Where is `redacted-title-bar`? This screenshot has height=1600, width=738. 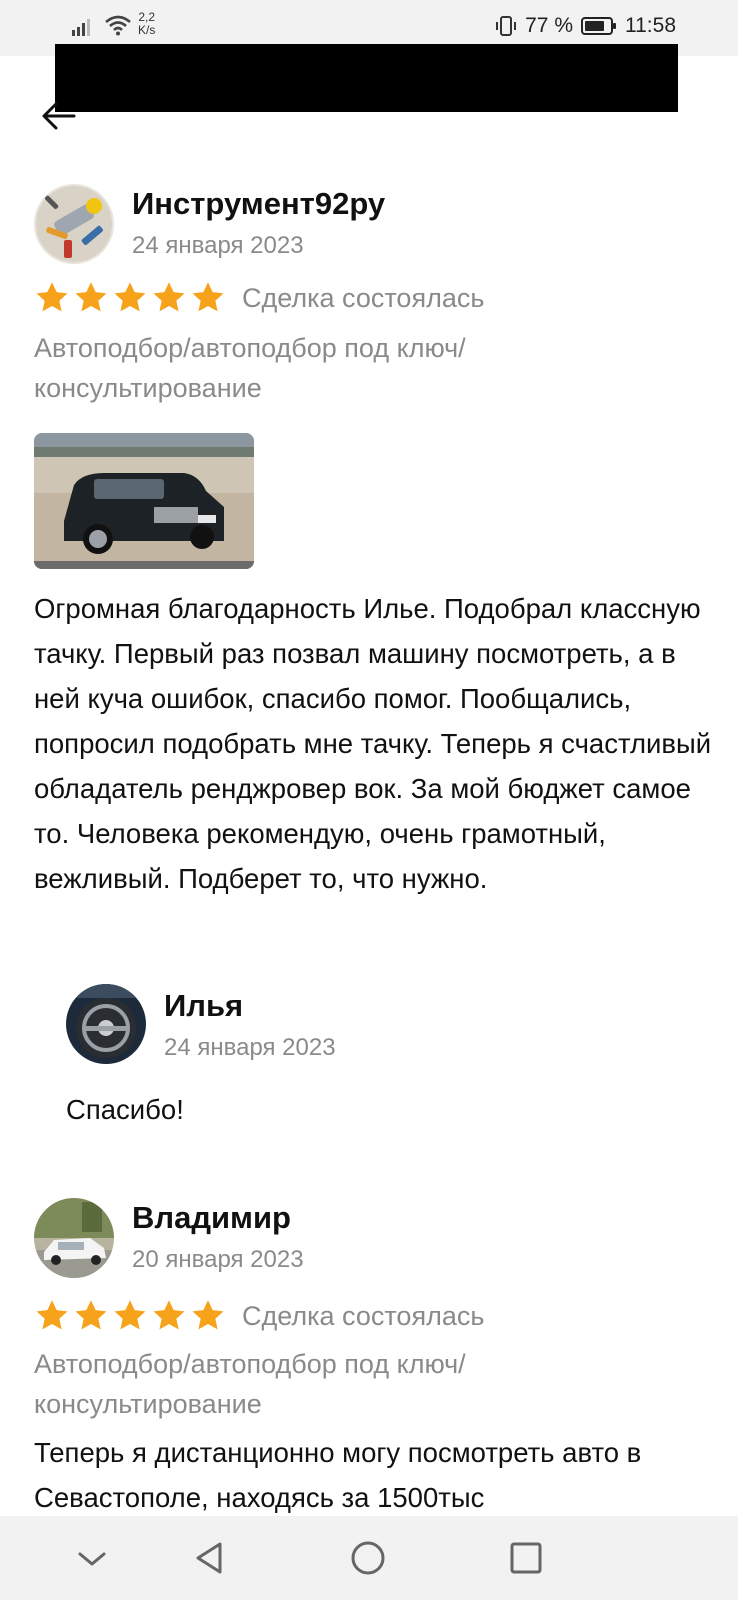 redacted-title-bar is located at coordinates (366, 78).